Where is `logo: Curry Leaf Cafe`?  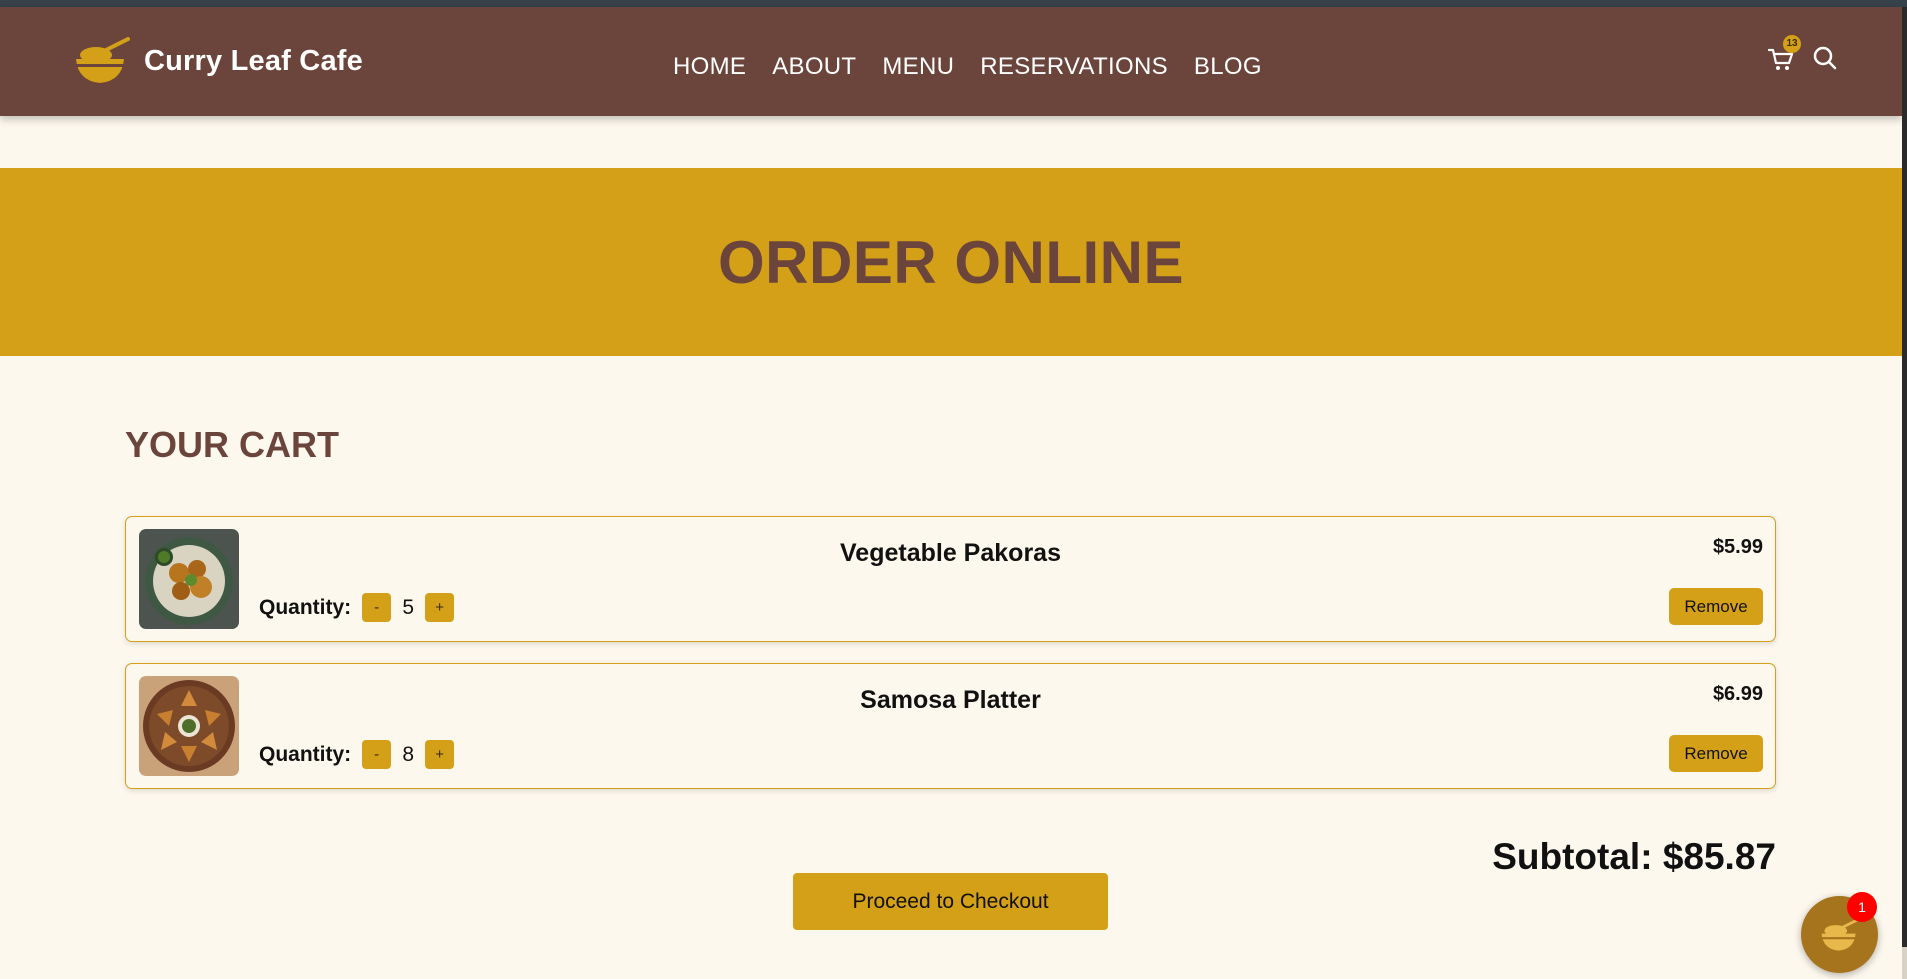
logo: Curry Leaf Cafe is located at coordinates (218, 61).